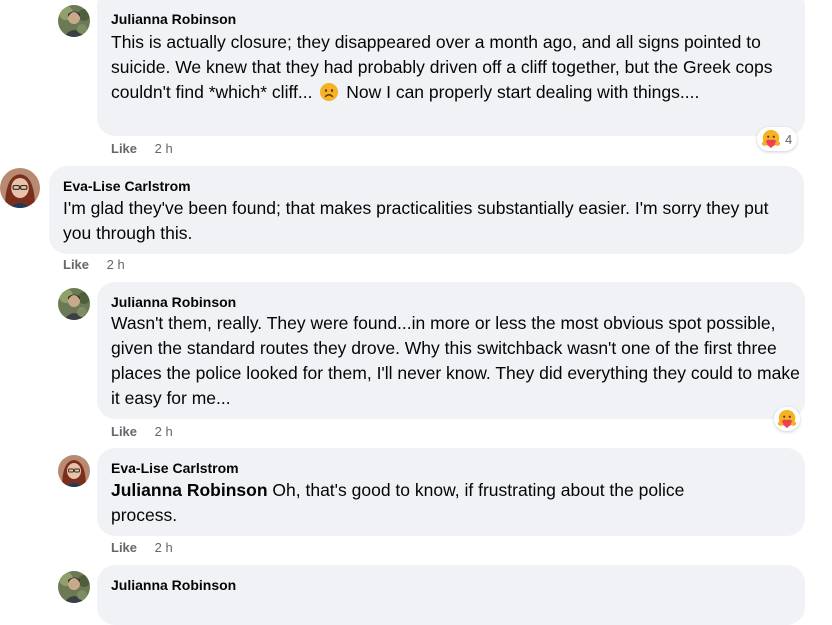 This screenshot has height=625, width=832. I want to click on sad-face-emoji-icon, so click(329, 92).